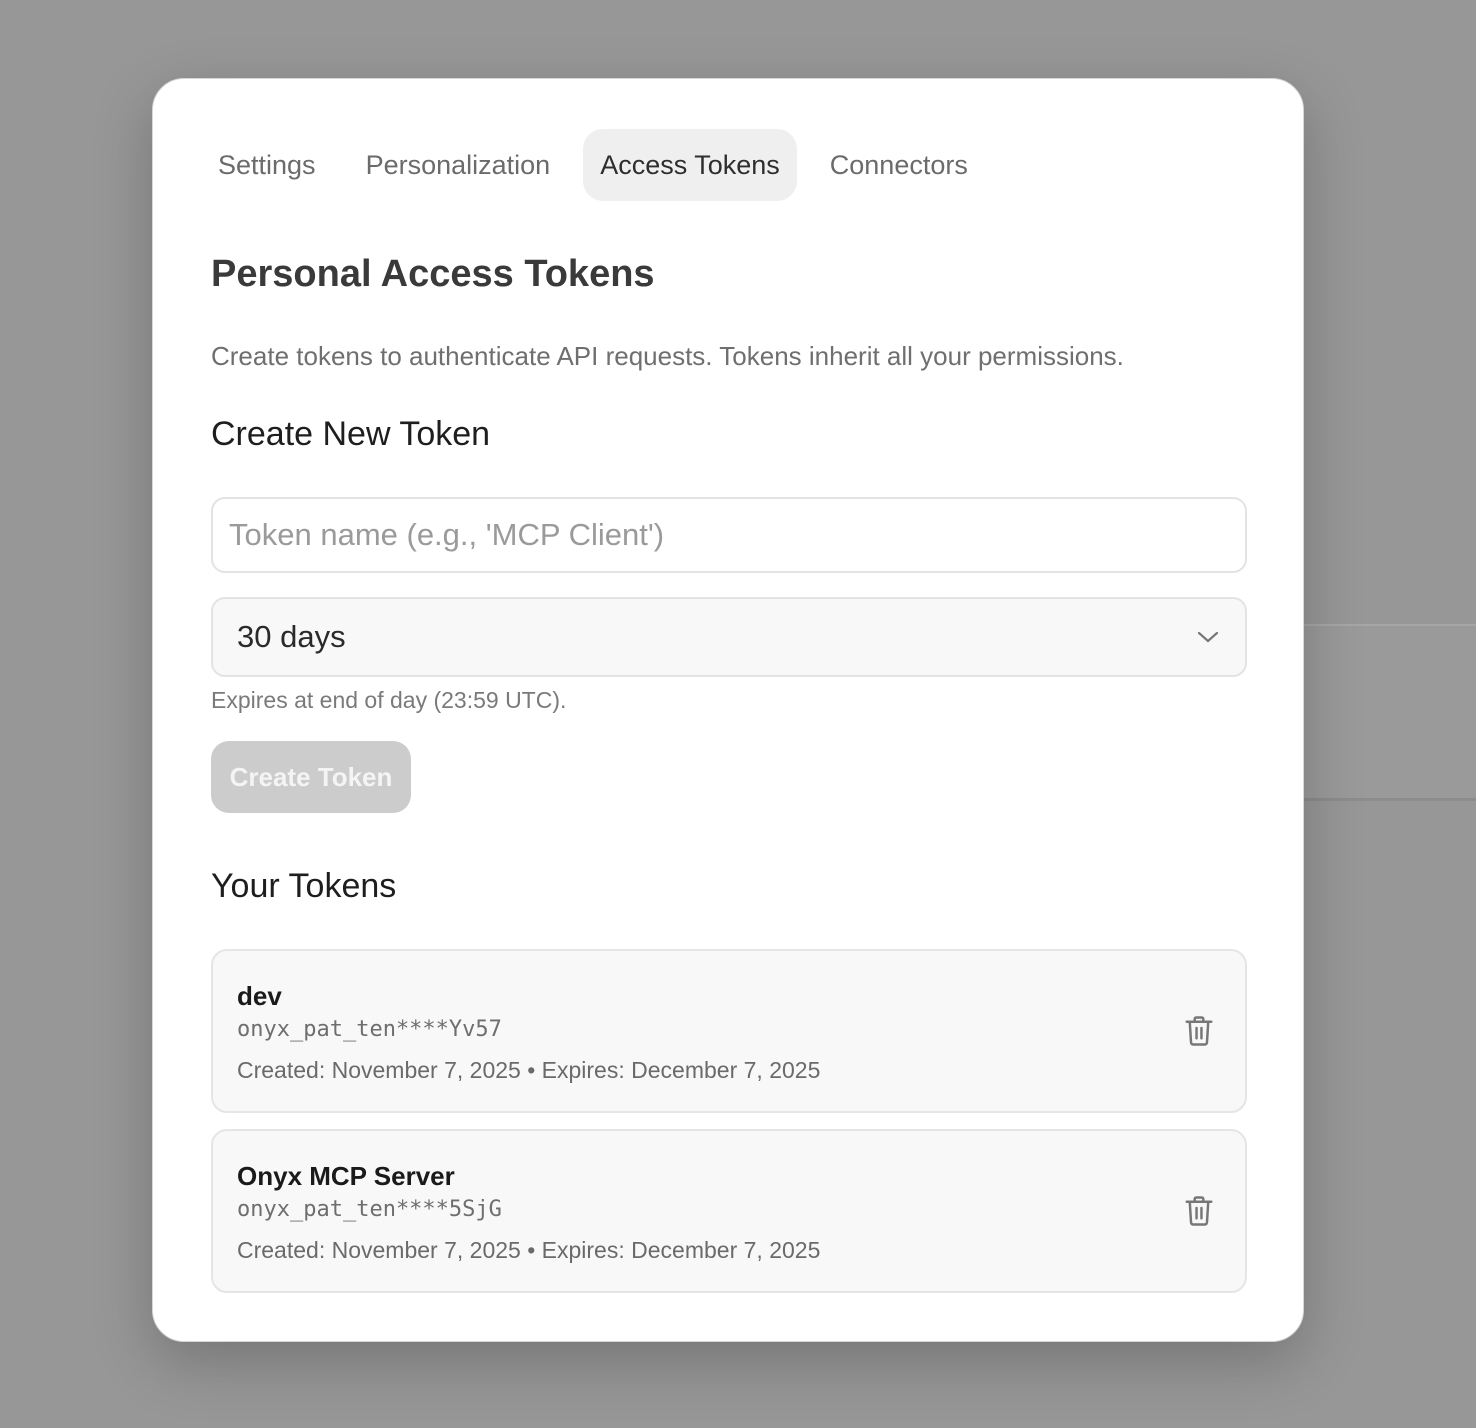 Image resolution: width=1476 pixels, height=1428 pixels. What do you see at coordinates (267, 165) in the screenshot?
I see `tab-settings: Settings` at bounding box center [267, 165].